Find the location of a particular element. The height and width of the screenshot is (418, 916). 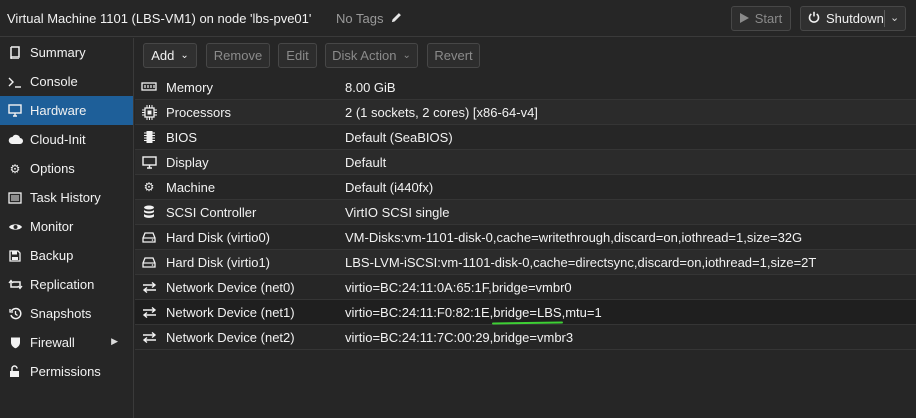

eye-icon is located at coordinates (15, 227).